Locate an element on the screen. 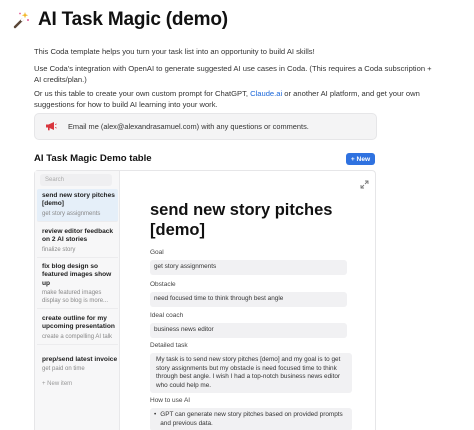 This screenshot has width=474, height=430. expand-icon is located at coordinates (364, 182).